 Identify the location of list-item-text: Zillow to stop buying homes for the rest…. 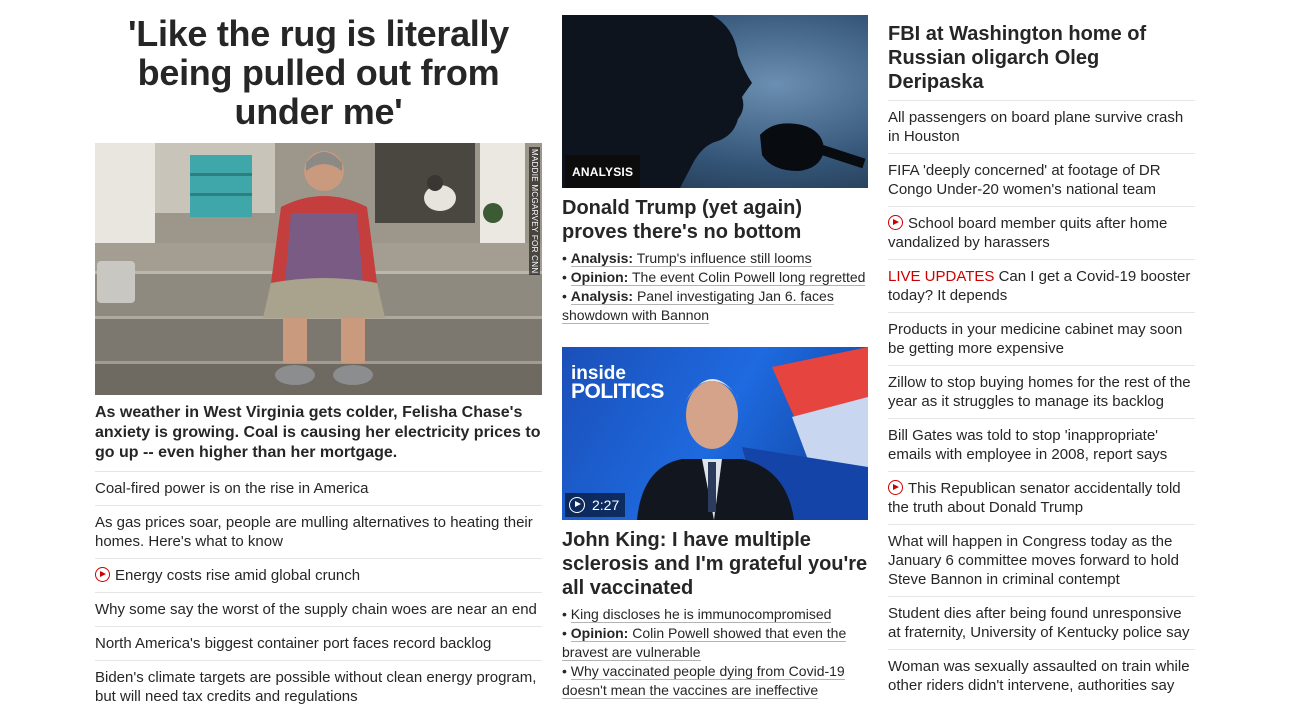
(1039, 392).